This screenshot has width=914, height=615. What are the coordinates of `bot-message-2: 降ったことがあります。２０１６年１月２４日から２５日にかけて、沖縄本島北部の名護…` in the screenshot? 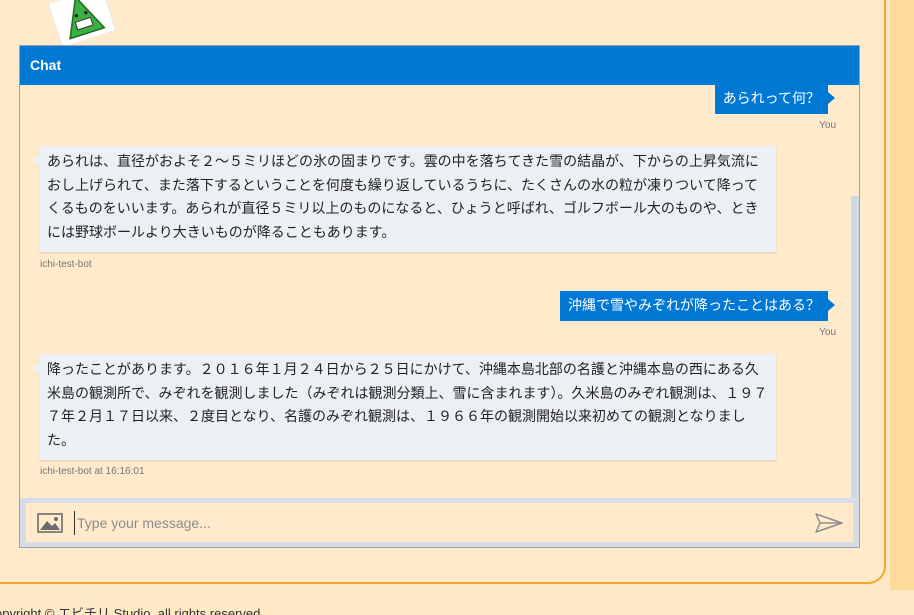 It's located at (404, 407).